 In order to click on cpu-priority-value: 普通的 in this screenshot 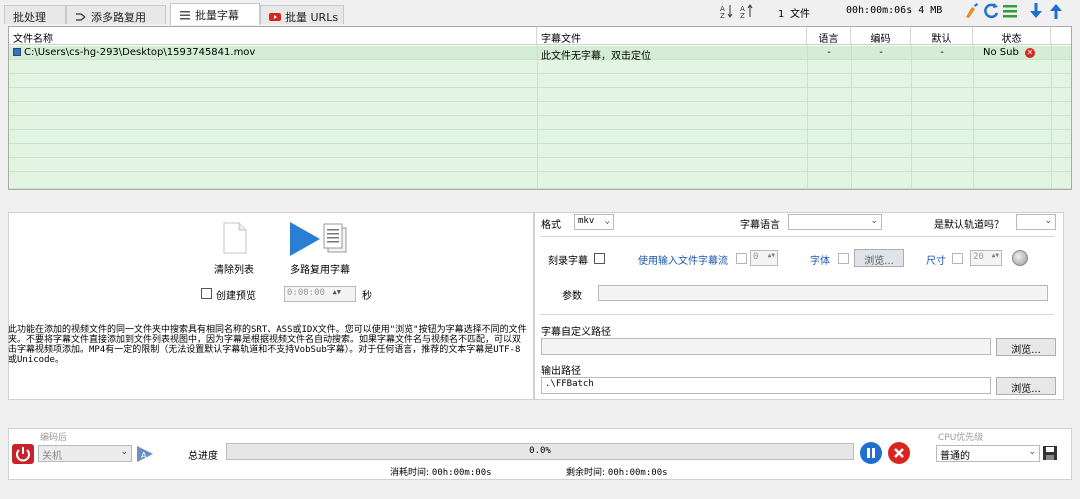, I will do `click(955, 456)`.